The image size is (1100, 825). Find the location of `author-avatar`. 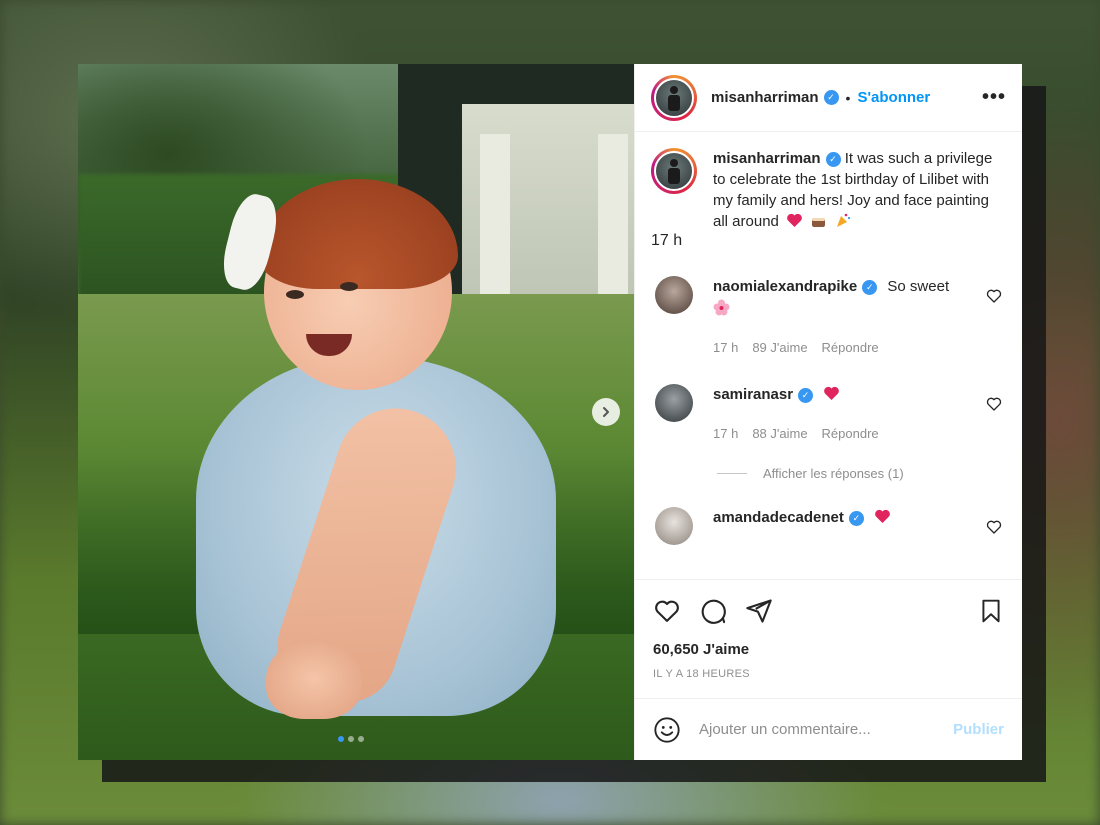

author-avatar is located at coordinates (674, 97).